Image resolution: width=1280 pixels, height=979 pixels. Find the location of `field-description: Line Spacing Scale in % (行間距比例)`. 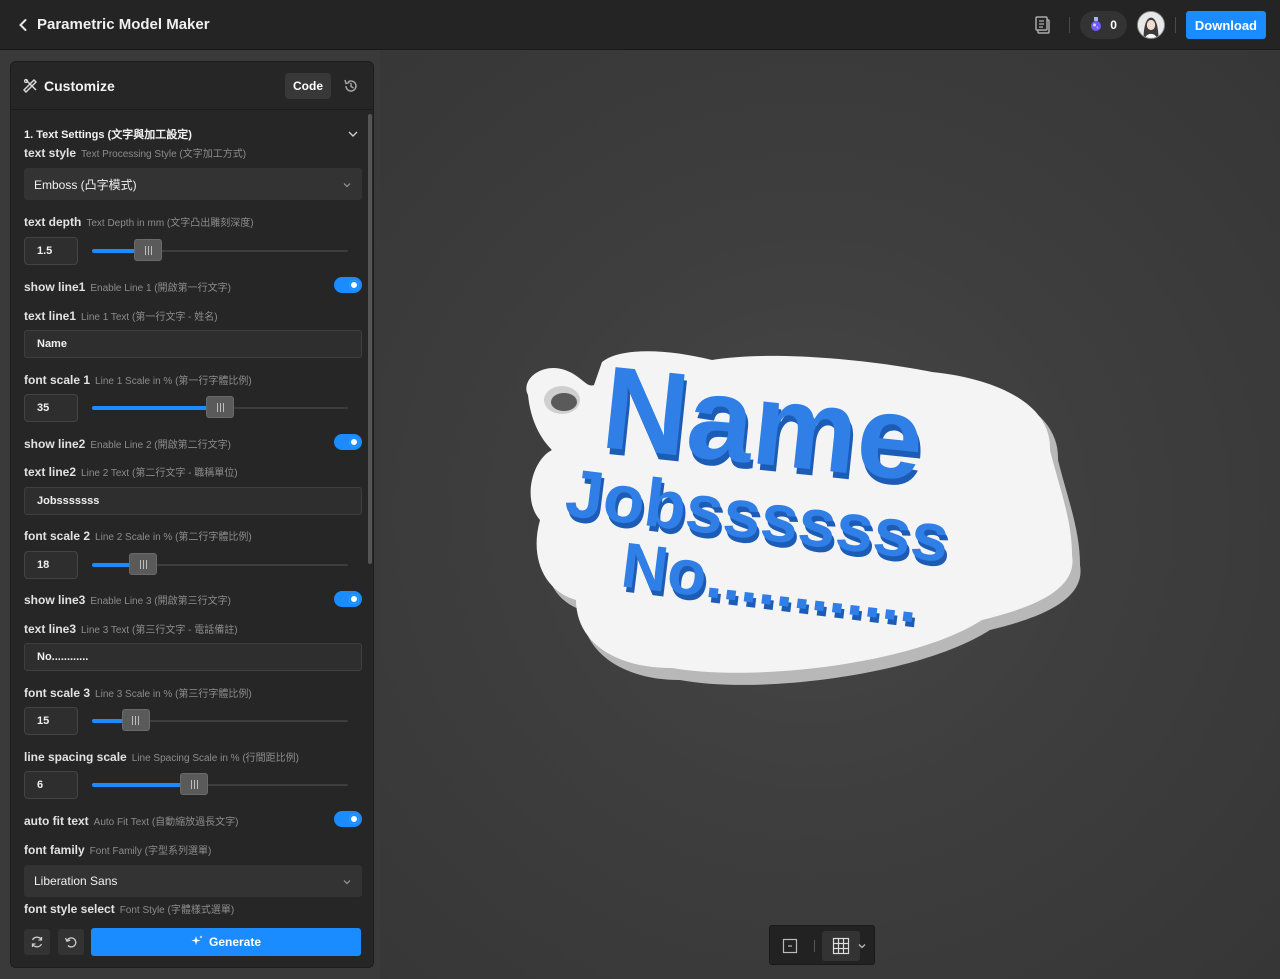

field-description: Line Spacing Scale in % (行間距比例) is located at coordinates (215, 758).